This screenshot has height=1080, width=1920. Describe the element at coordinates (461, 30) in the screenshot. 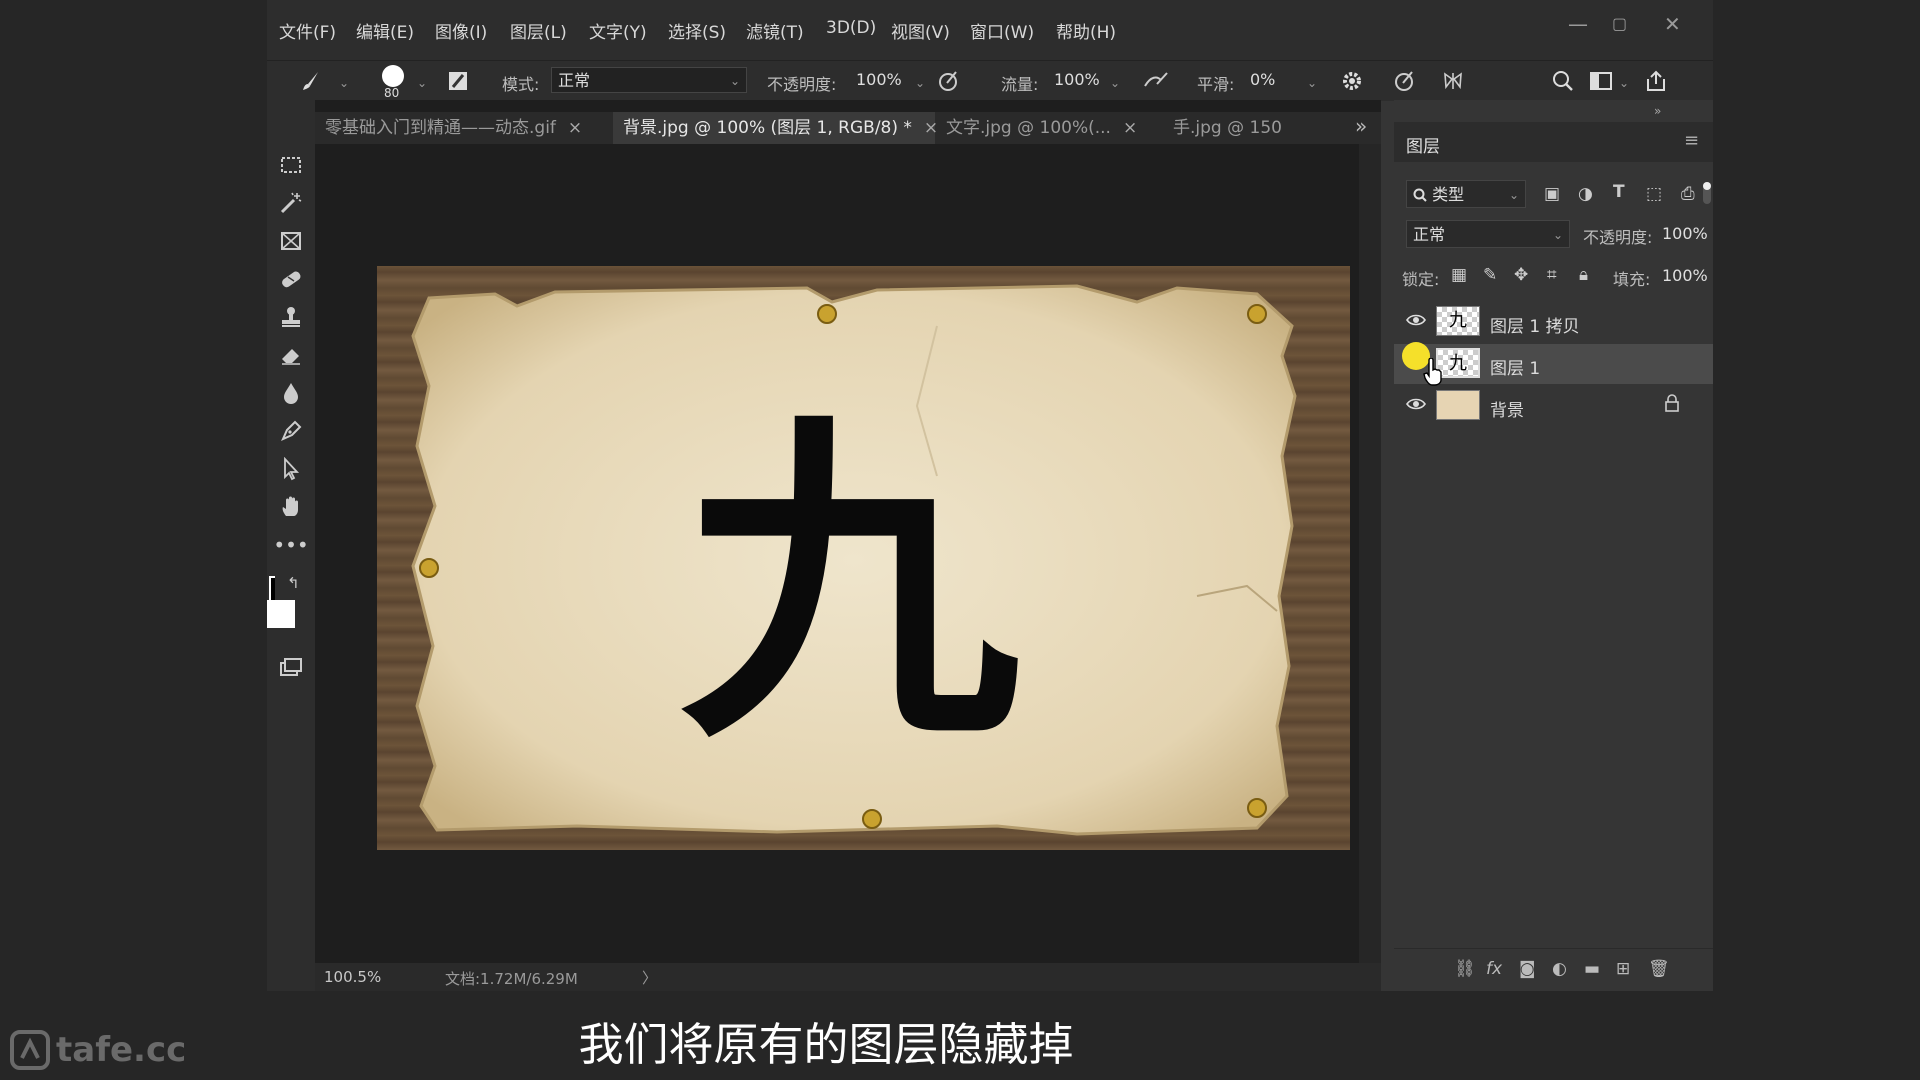

I see `menu-image: 图像(I)` at that location.